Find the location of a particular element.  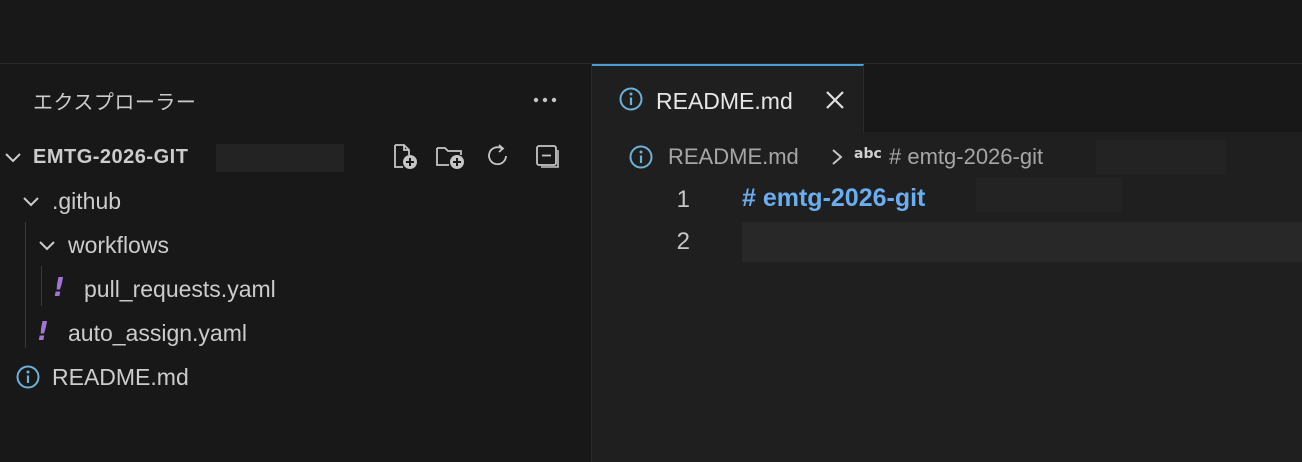

workspace-name: EMTG-2026-GIT is located at coordinates (111, 157).